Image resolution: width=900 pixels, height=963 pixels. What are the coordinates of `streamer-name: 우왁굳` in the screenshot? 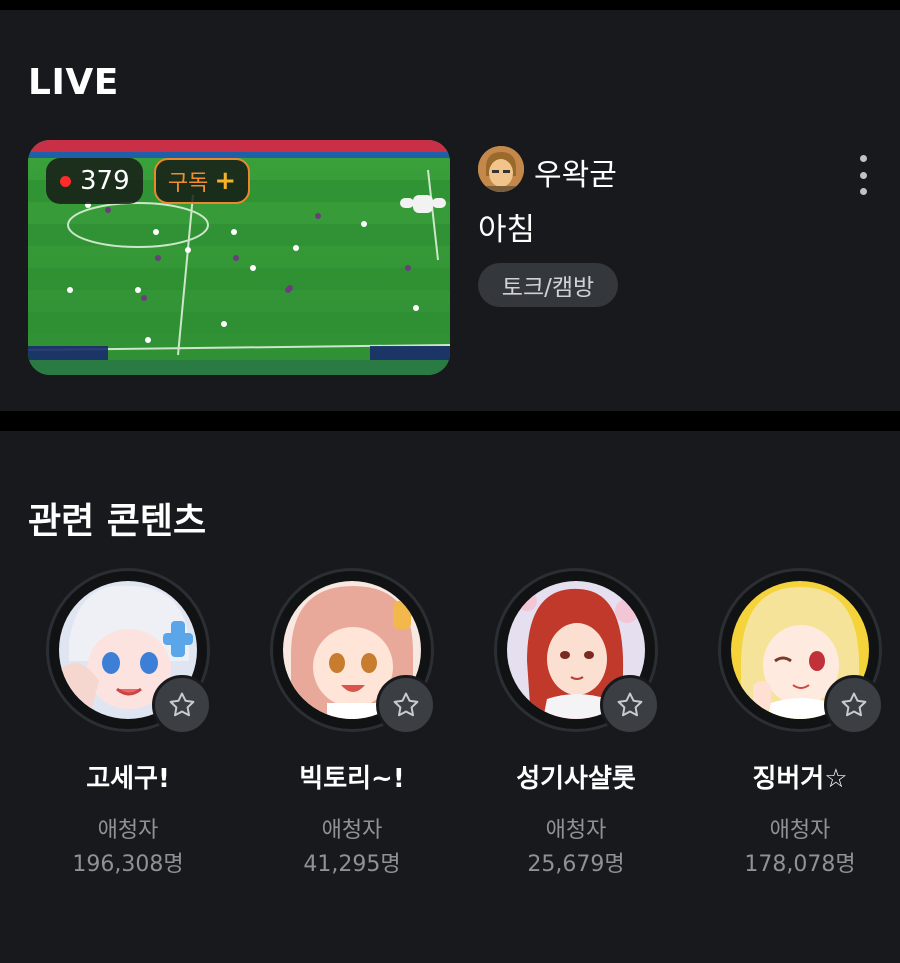 It's located at (575, 172).